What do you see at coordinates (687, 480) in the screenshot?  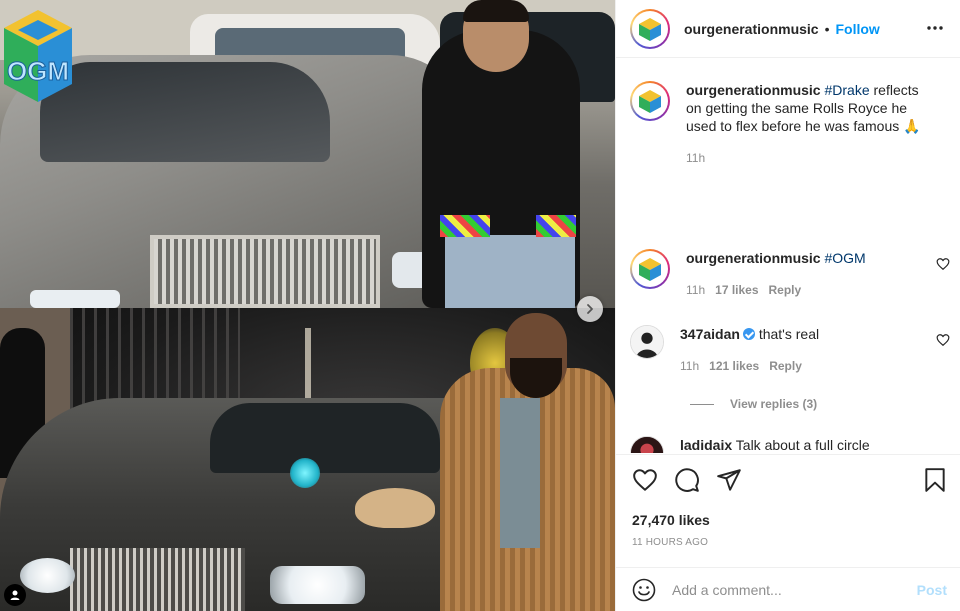 I see `comment-icon` at bounding box center [687, 480].